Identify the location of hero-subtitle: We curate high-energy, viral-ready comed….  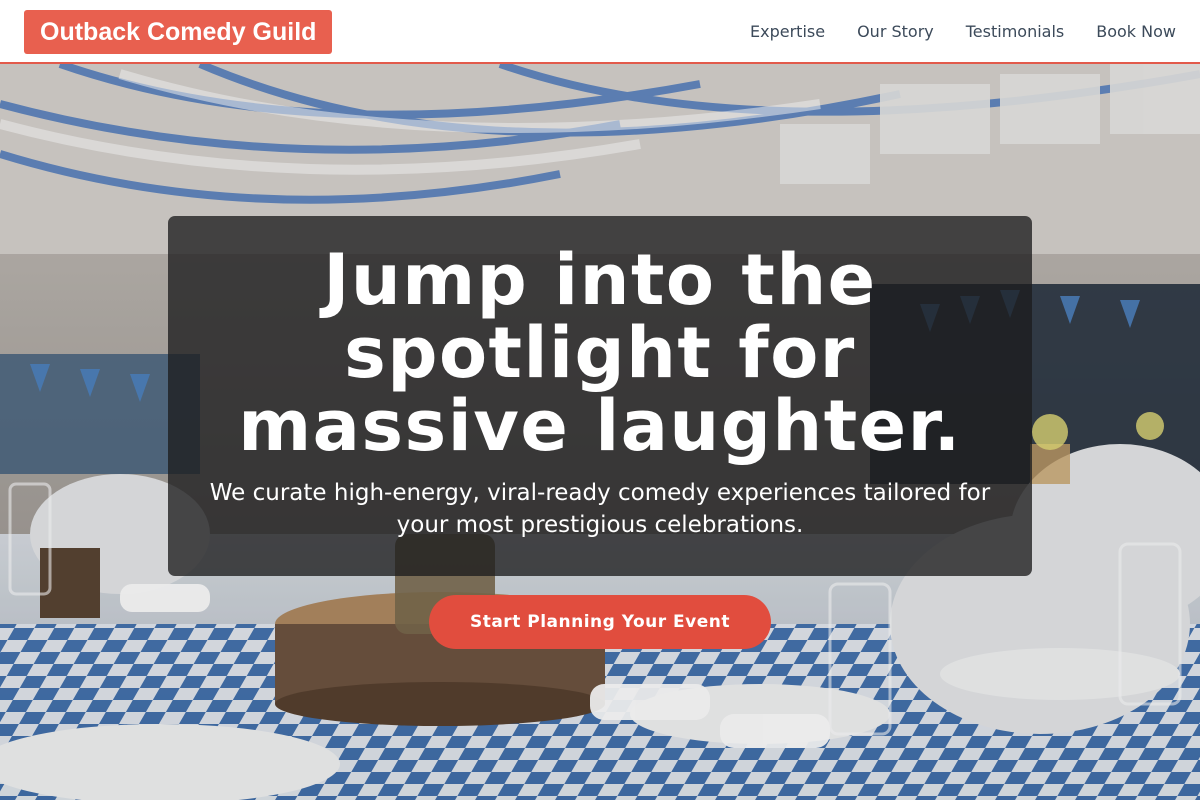
(600, 509).